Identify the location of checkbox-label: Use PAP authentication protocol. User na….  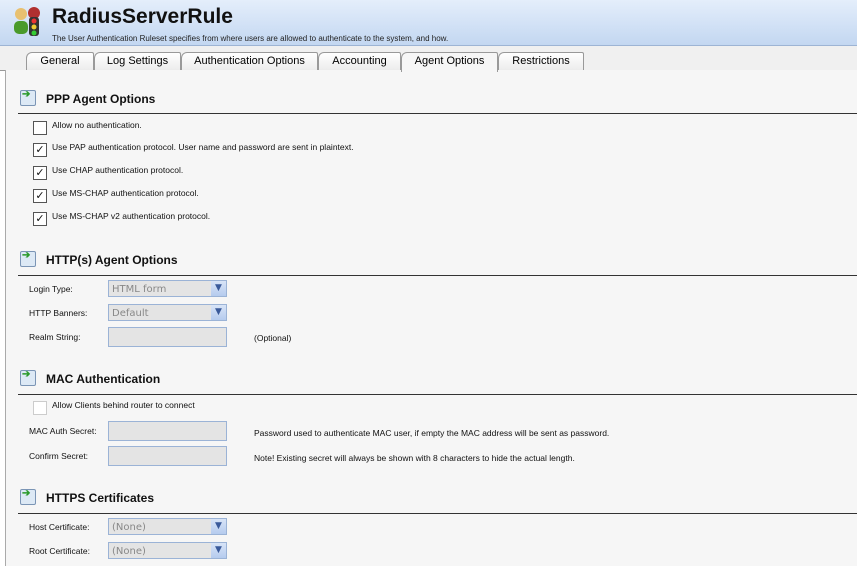
(203, 147).